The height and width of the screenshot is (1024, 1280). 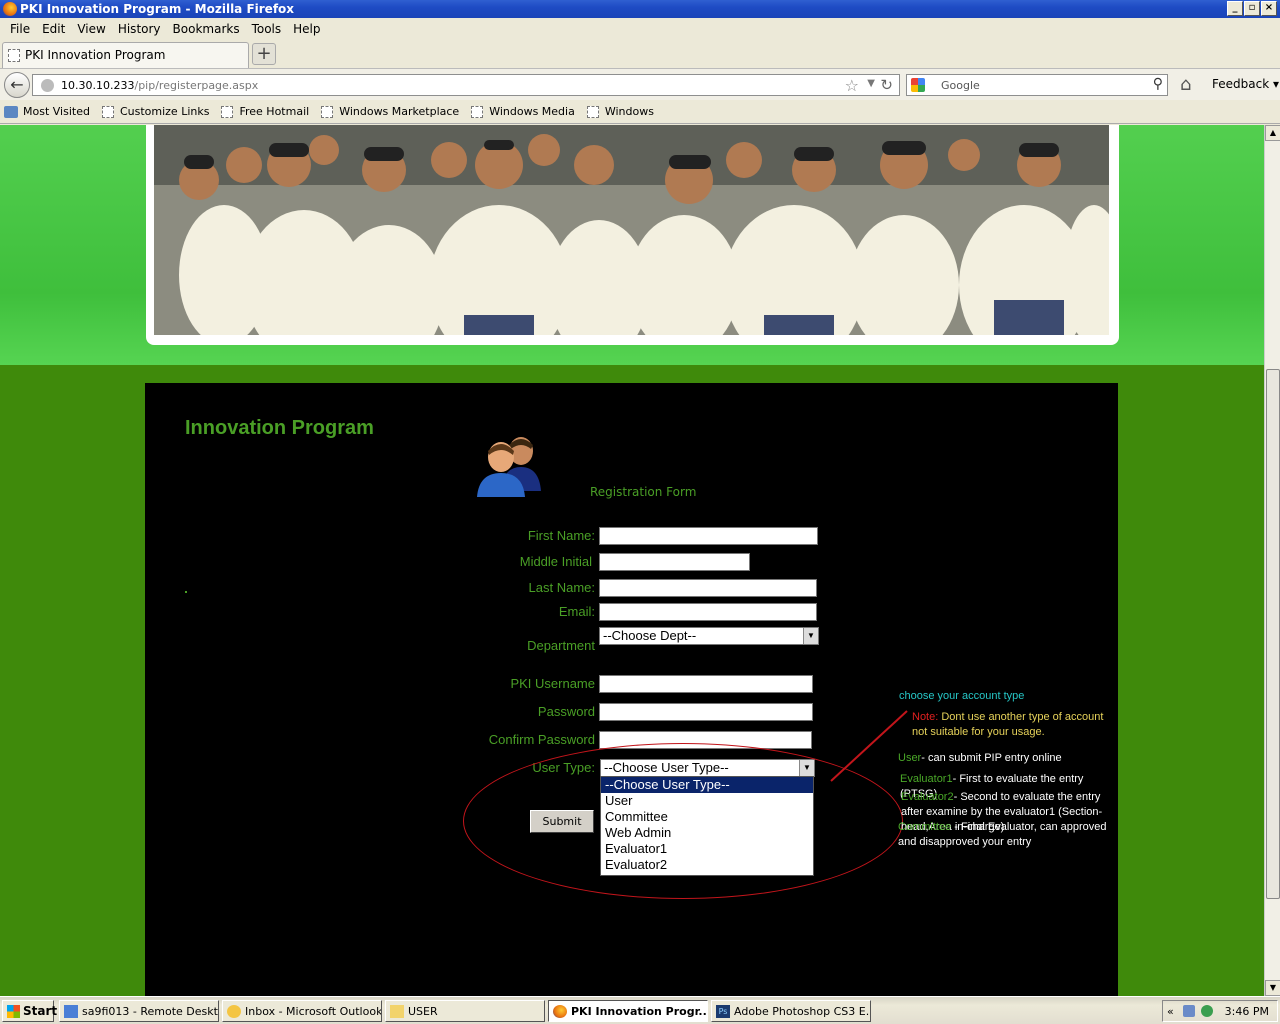 What do you see at coordinates (1189, 1011) in the screenshot?
I see `network-icon` at bounding box center [1189, 1011].